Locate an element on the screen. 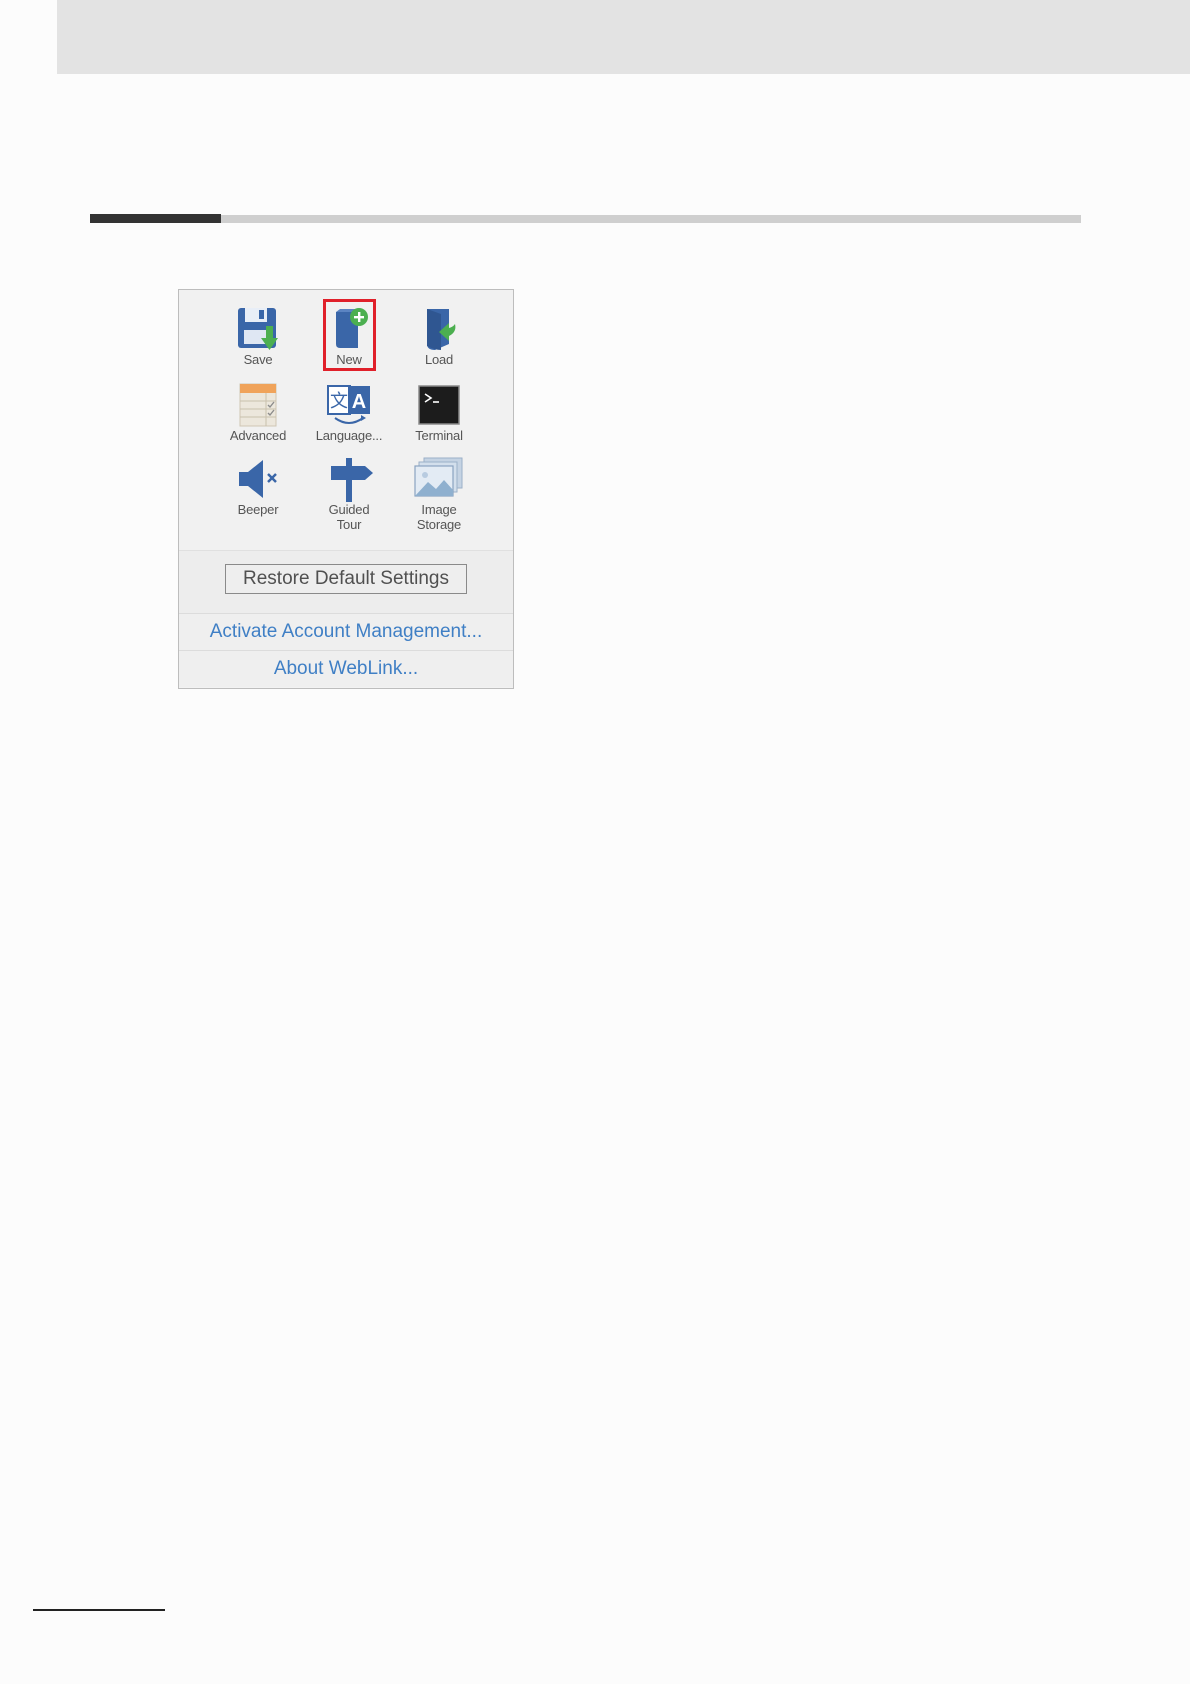  menu-item-advanced: Advanced is located at coordinates (258, 412).